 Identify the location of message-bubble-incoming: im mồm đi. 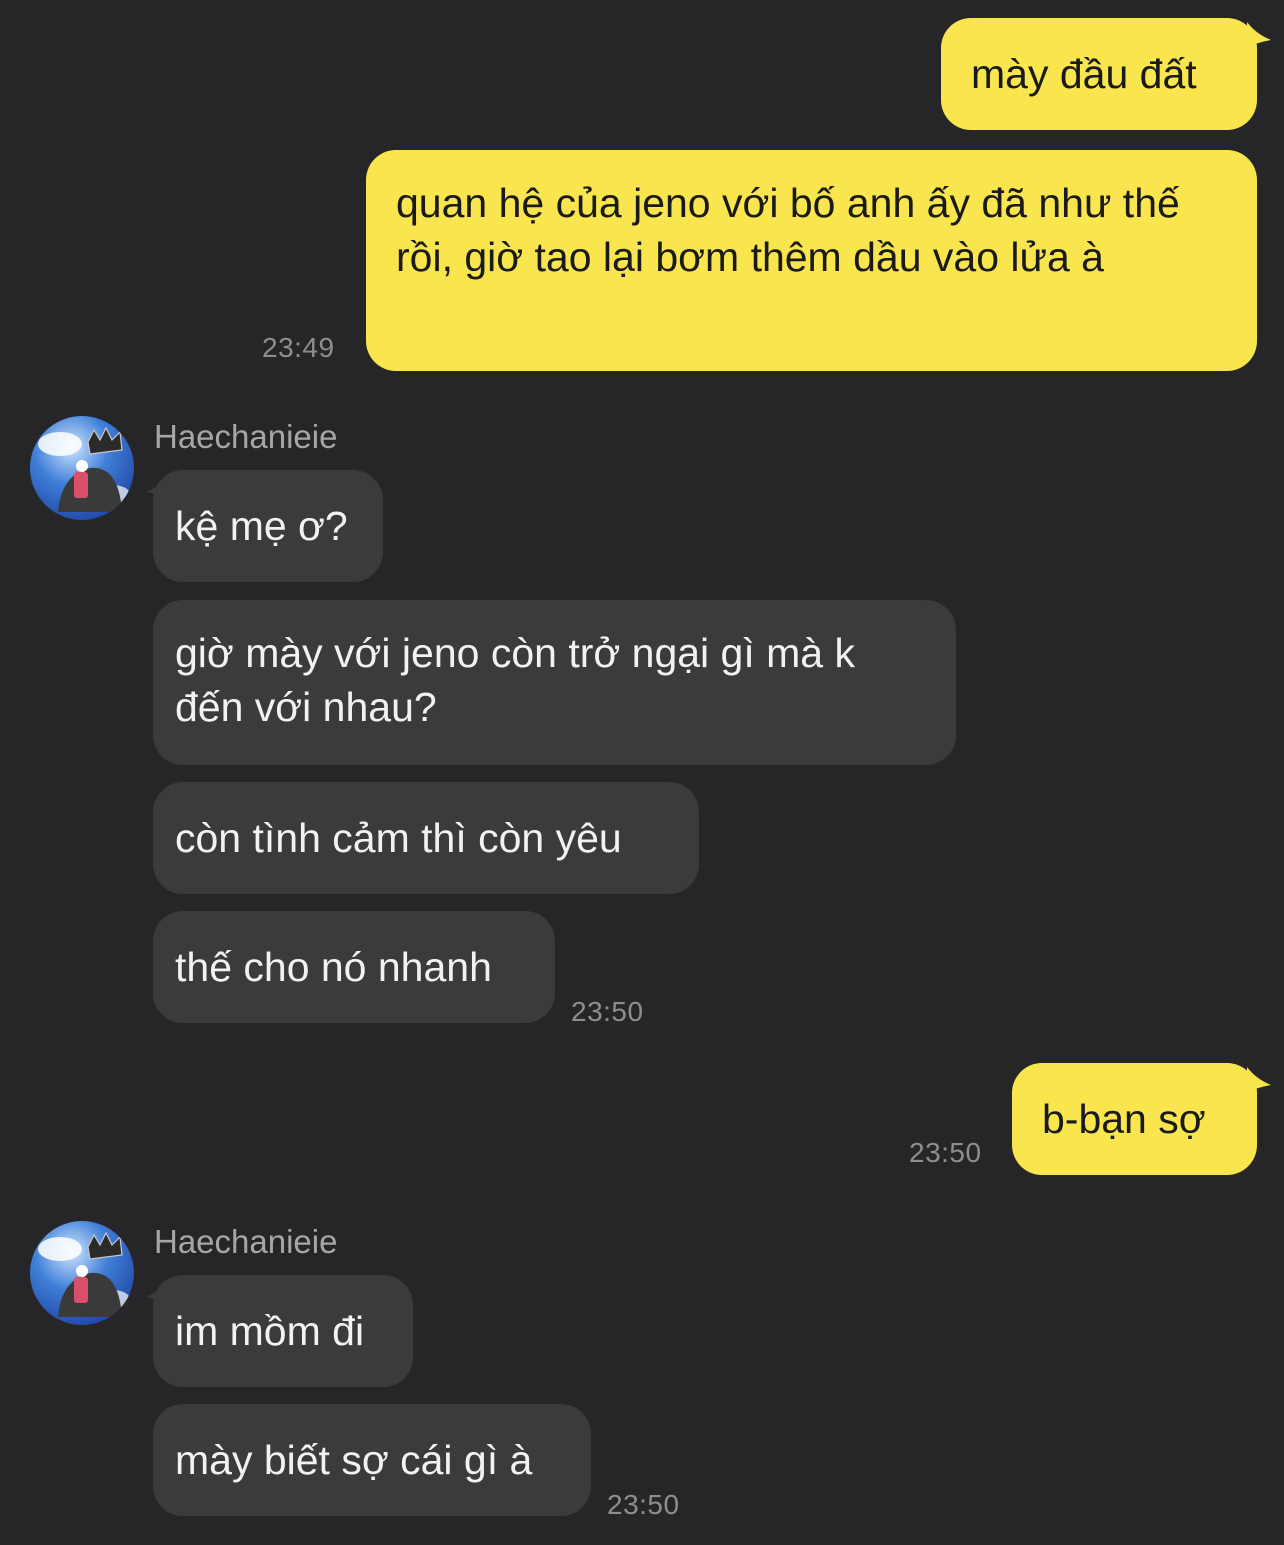
(283, 1331).